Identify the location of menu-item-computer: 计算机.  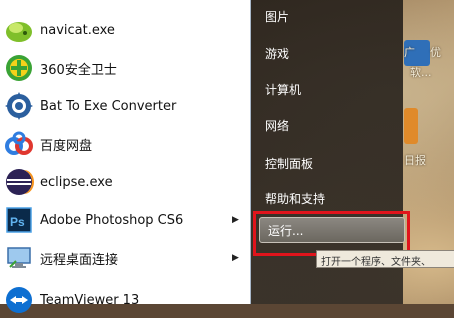
(283, 89).